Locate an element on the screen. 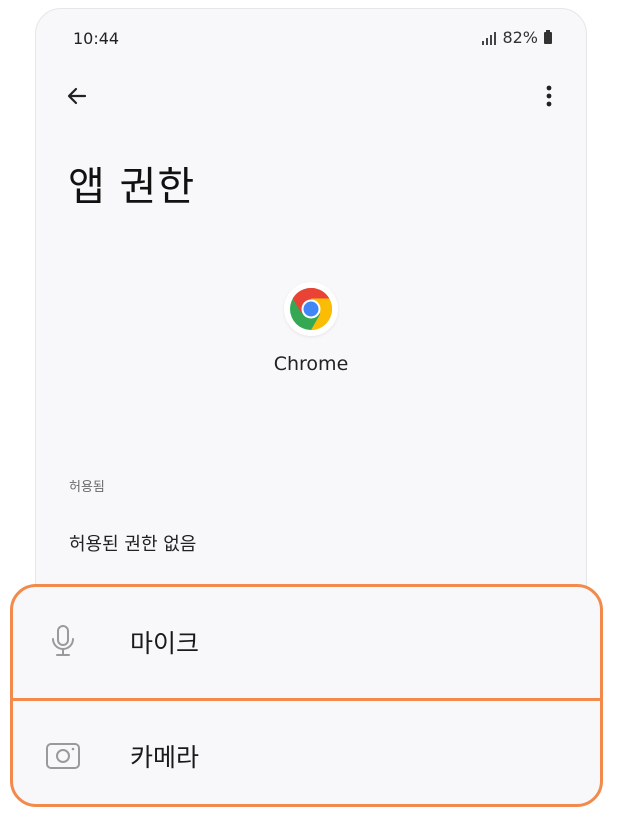  permission-item-microphone: 마이크 is located at coordinates (306, 642).